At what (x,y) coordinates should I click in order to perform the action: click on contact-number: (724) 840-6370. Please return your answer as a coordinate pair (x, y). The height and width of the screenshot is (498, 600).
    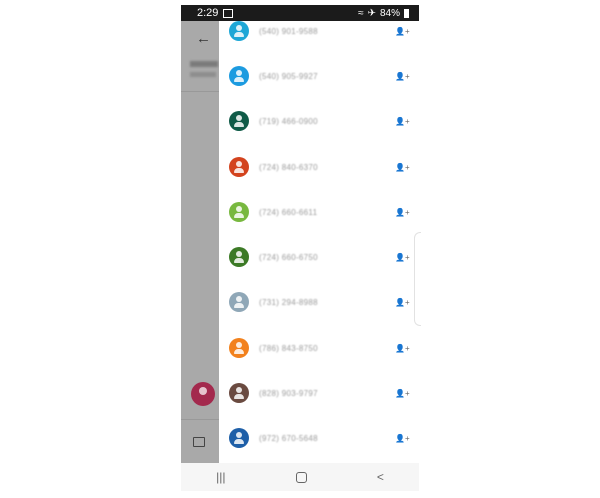
    Looking at the image, I should click on (288, 167).